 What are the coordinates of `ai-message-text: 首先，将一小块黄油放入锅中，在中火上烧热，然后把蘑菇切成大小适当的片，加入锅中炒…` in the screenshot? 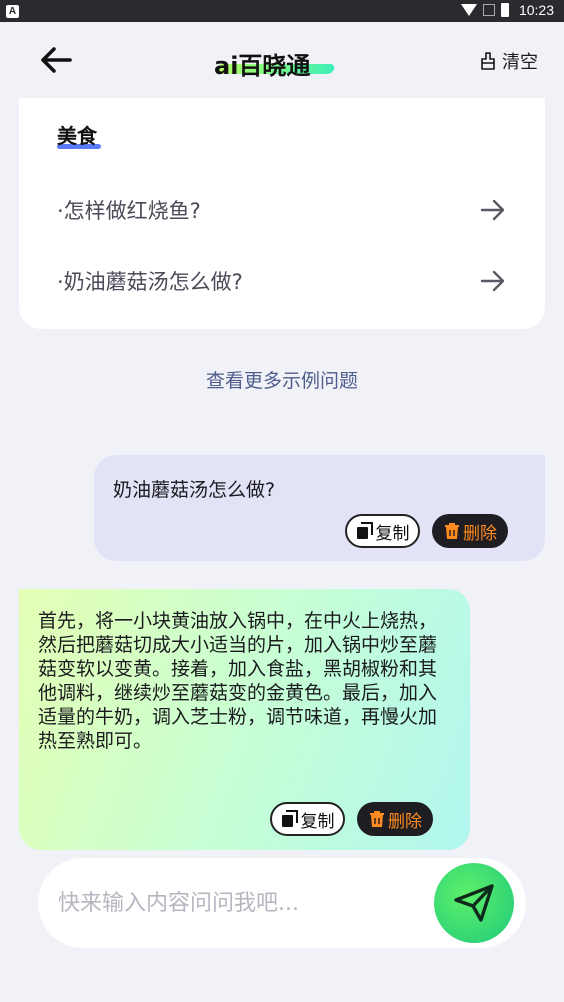 It's located at (238, 681).